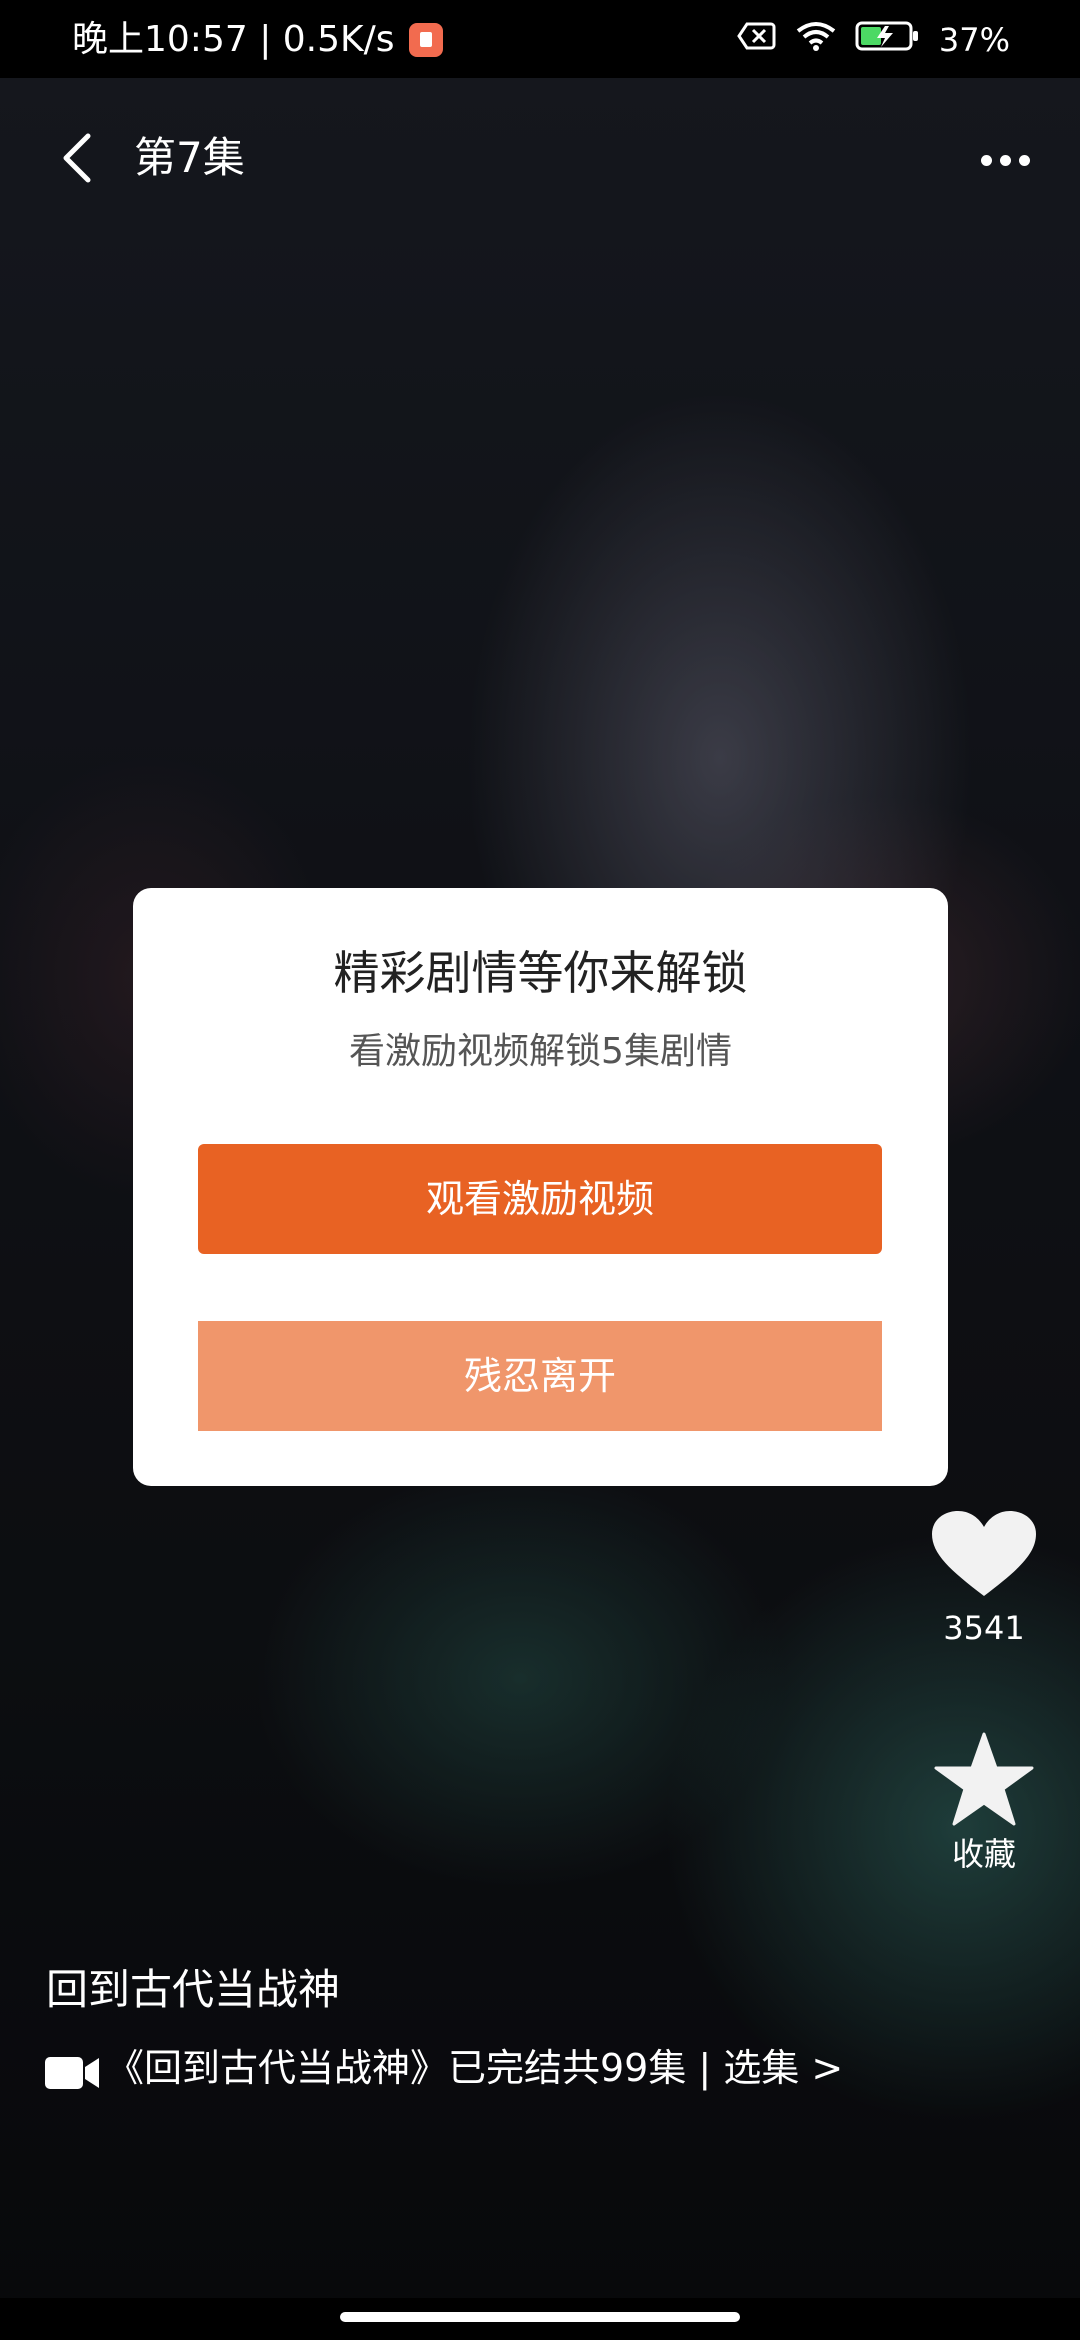 The image size is (1080, 2340). Describe the element at coordinates (888, 40) in the screenshot. I see `battery-charging-icon` at that location.